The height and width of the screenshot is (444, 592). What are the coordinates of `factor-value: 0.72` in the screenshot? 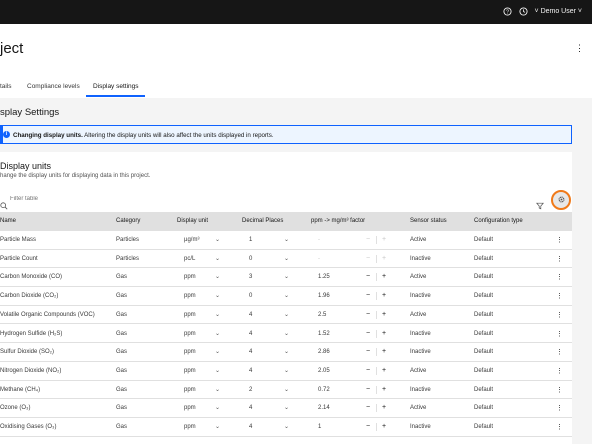 It's located at (324, 390).